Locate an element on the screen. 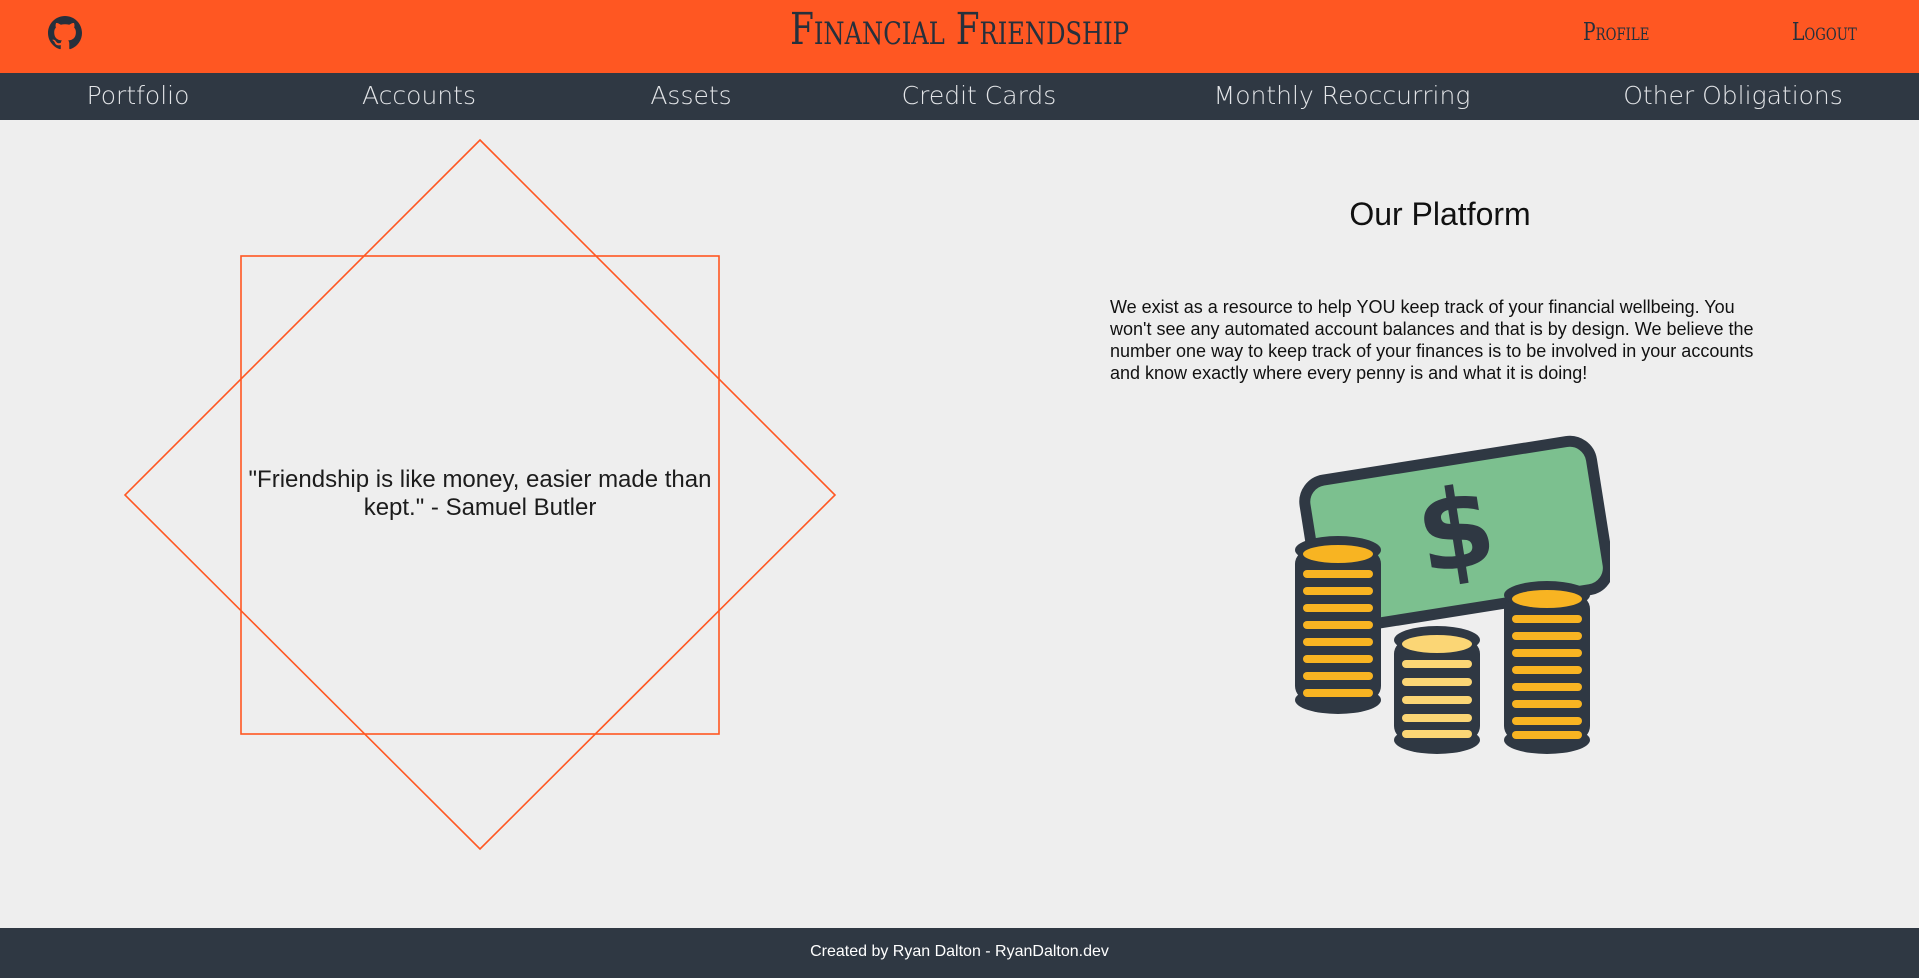  coin-stack-middle is located at coordinates (1437, 690).